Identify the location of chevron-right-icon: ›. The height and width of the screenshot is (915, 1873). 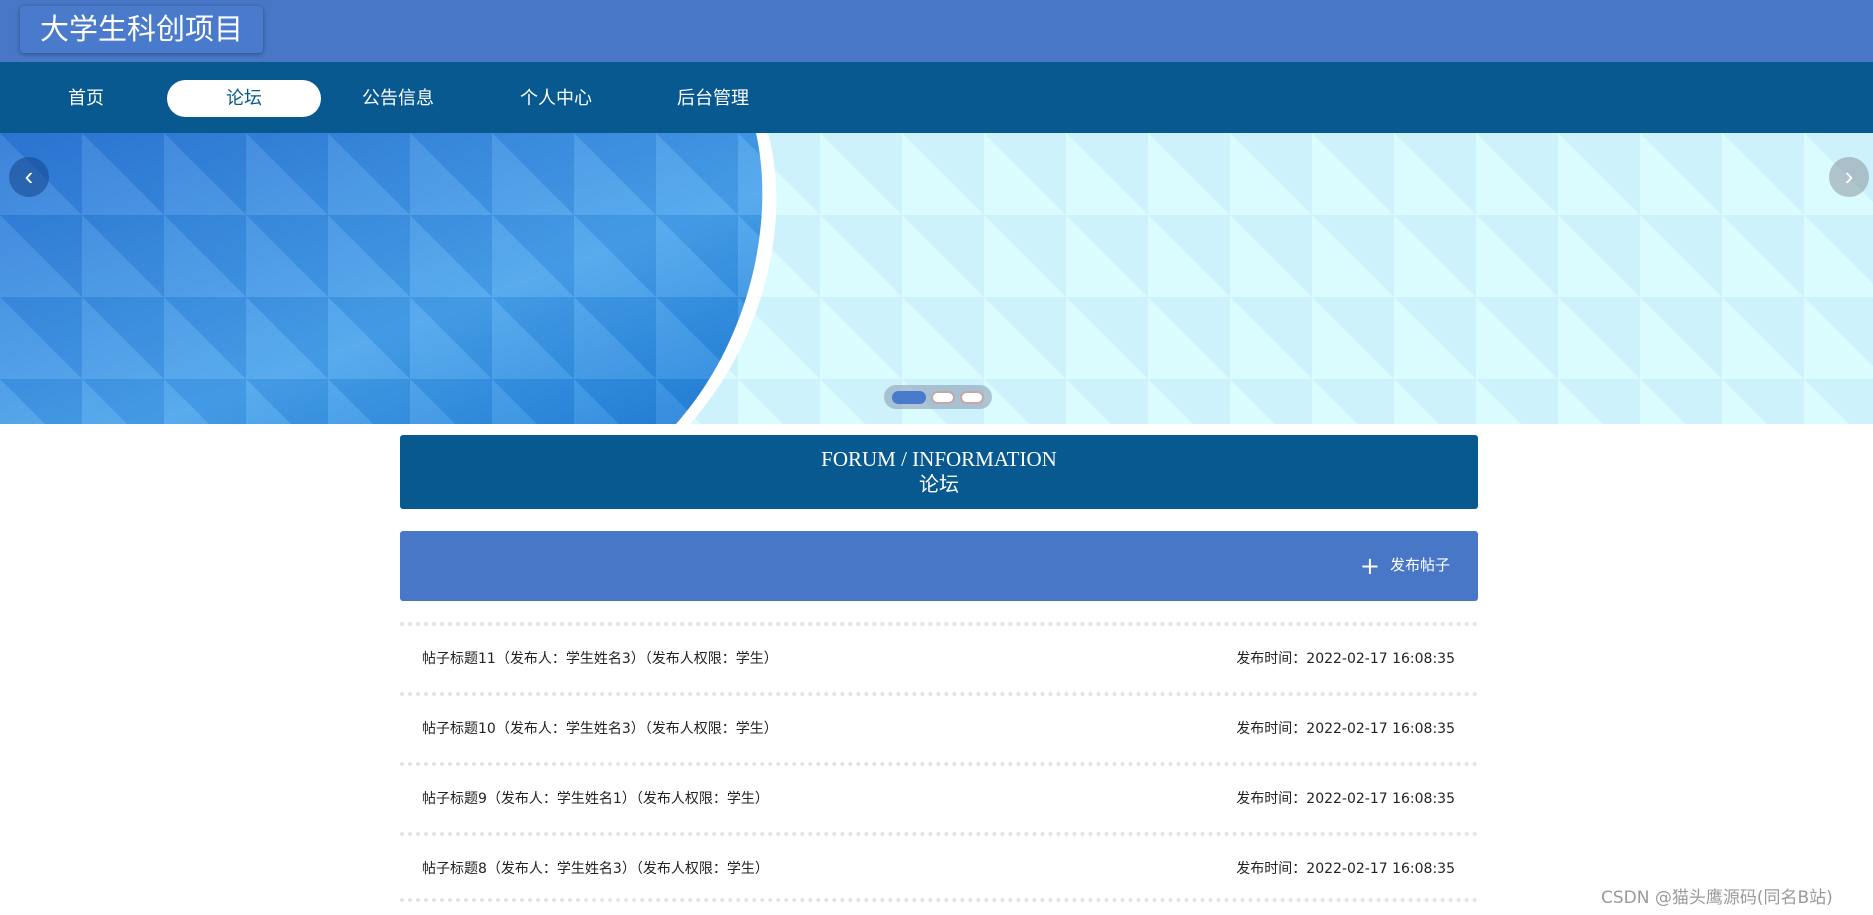
(1849, 176).